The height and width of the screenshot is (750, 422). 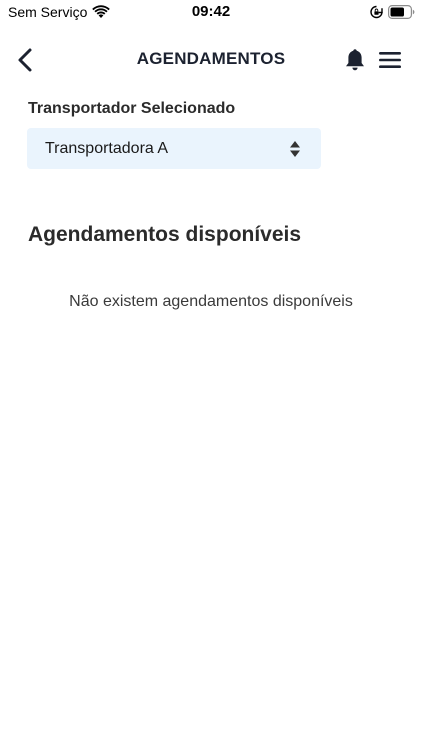 I want to click on battery-icon, so click(x=401, y=14).